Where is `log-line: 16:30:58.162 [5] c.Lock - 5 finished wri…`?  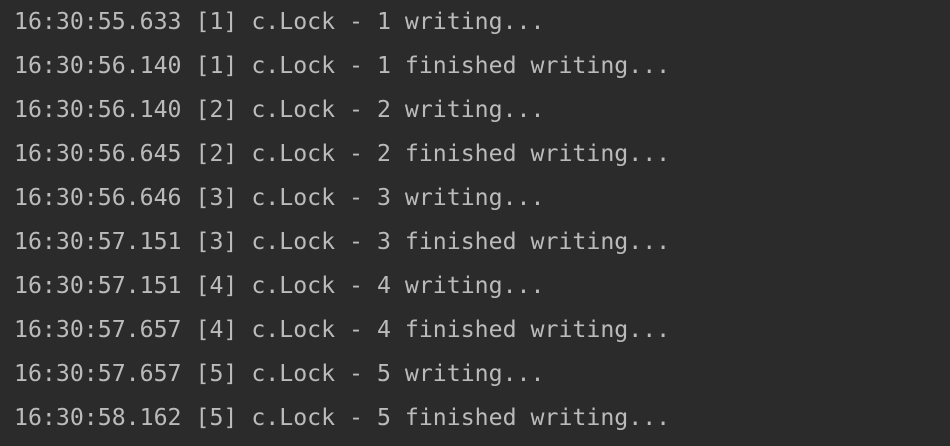
log-line: 16:30:58.162 [5] c.Lock - 5 finished wri… is located at coordinates (342, 417).